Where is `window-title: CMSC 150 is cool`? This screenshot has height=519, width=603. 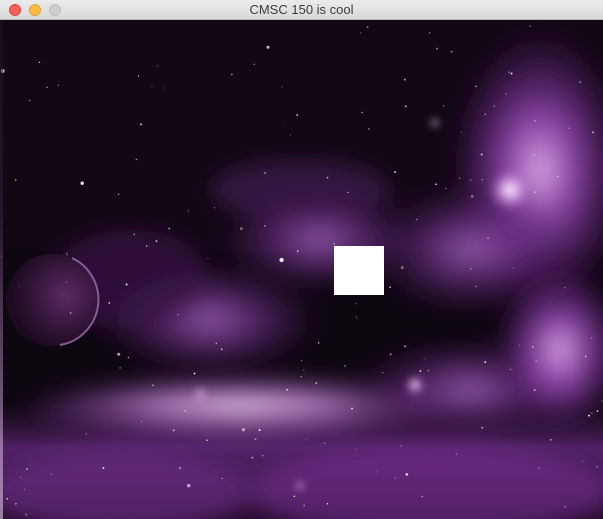
window-title: CMSC 150 is cool is located at coordinates (301, 9).